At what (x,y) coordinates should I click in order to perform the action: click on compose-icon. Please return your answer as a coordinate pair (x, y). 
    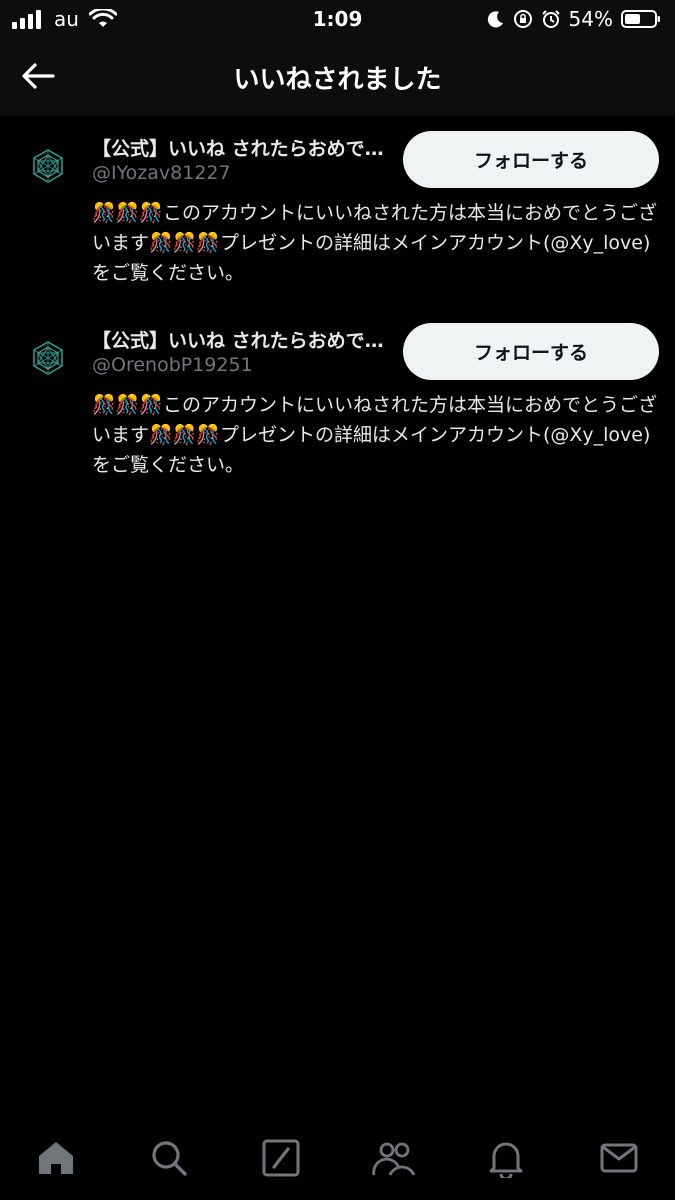
    Looking at the image, I should click on (281, 1158).